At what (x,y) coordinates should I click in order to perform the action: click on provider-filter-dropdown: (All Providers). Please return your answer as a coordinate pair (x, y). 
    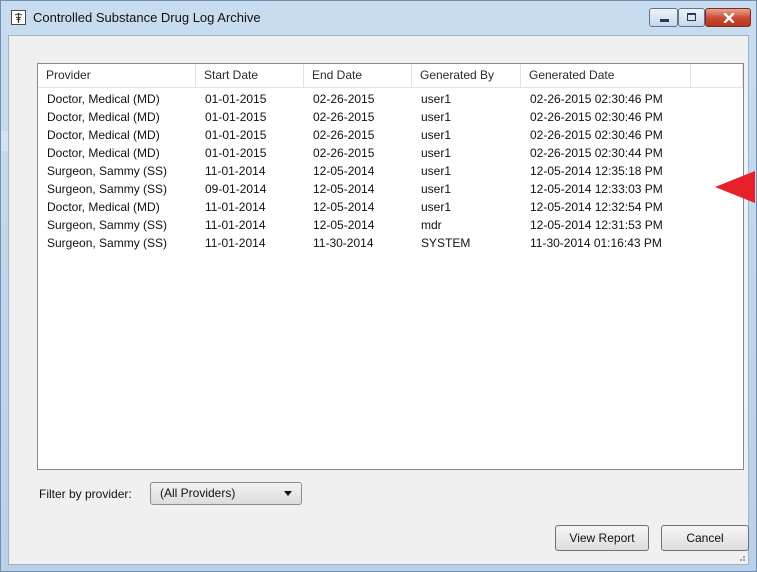
    Looking at the image, I should click on (226, 493).